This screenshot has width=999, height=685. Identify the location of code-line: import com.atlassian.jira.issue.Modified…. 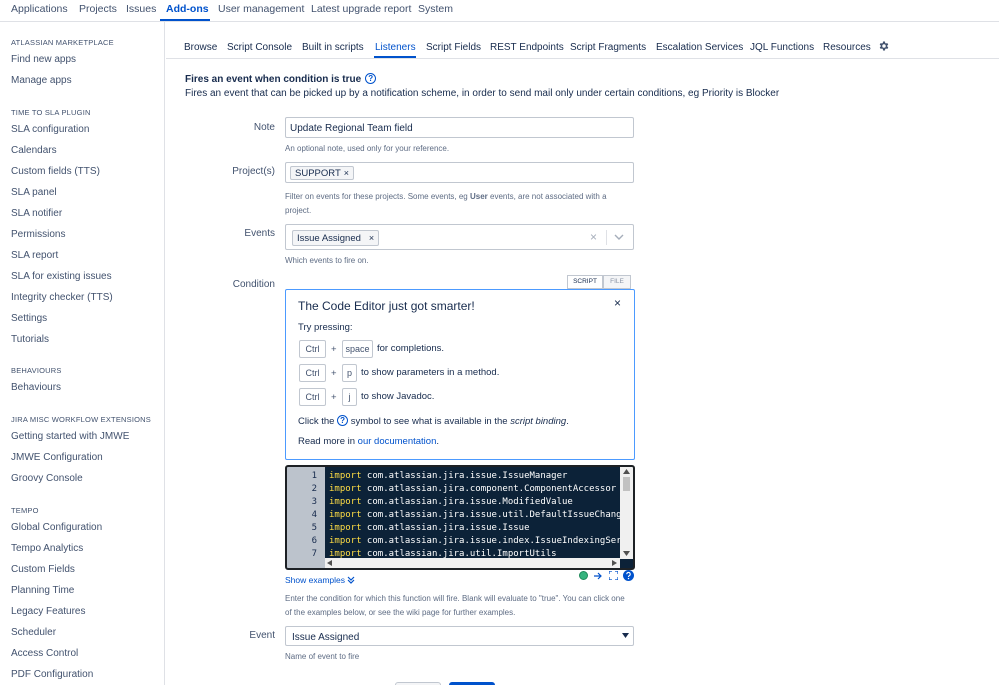
(451, 502).